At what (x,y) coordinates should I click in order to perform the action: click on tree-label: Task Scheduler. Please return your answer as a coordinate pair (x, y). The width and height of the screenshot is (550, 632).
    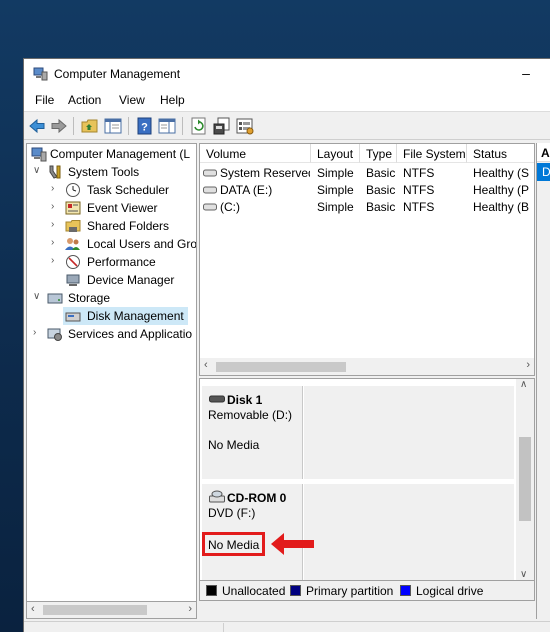
    Looking at the image, I should click on (128, 190).